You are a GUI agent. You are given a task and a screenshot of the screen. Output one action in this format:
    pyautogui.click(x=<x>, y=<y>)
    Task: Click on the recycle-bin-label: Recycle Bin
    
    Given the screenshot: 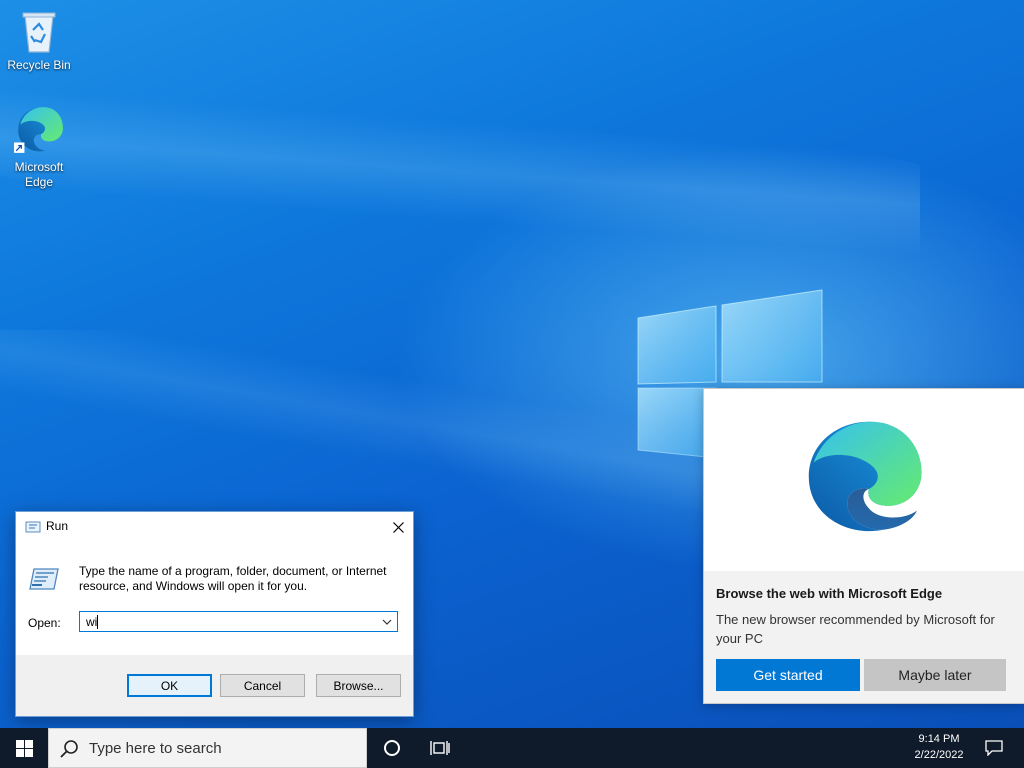 What is the action you would take?
    pyautogui.click(x=39, y=65)
    